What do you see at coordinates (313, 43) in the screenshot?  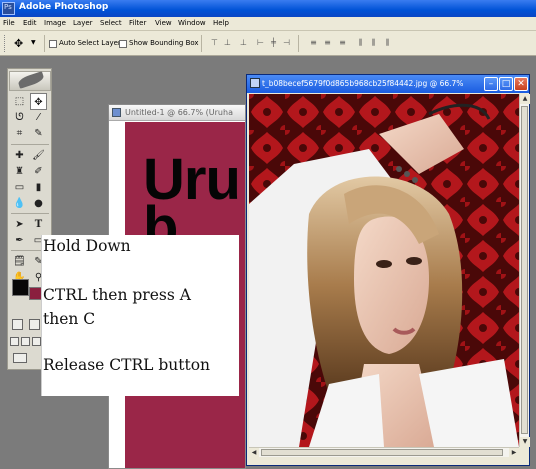 I see `distribute-top-icon: ≡` at bounding box center [313, 43].